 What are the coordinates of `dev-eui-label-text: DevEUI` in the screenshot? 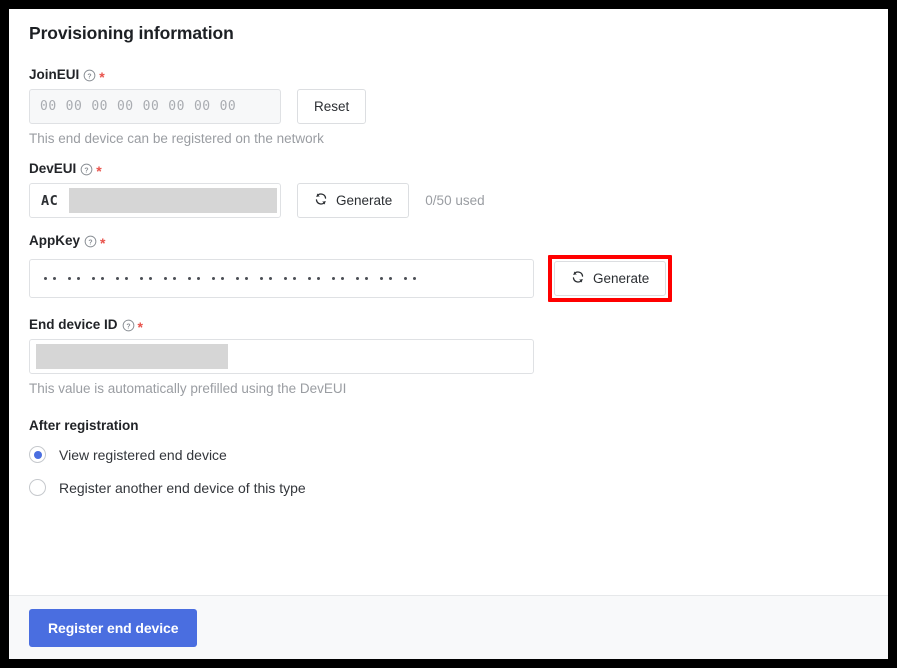 It's located at (53, 169).